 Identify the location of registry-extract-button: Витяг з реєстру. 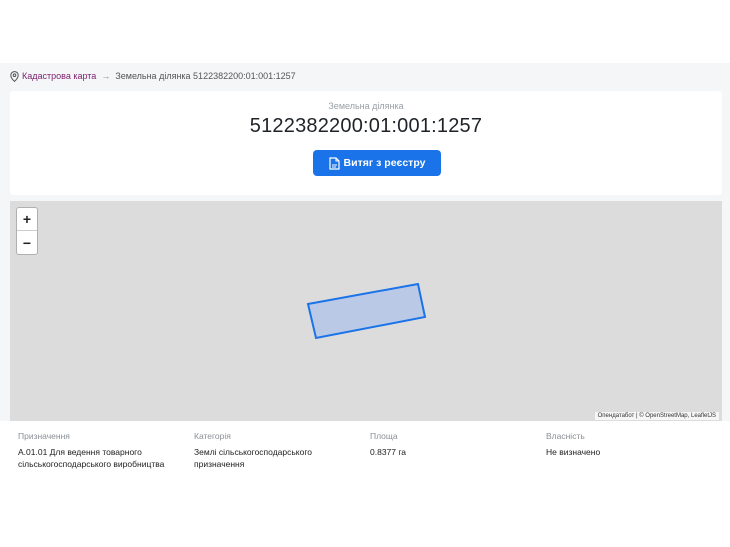
(377, 163).